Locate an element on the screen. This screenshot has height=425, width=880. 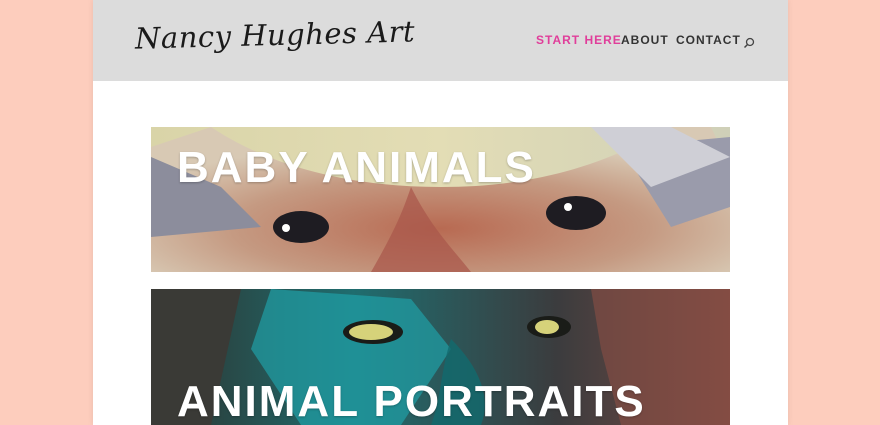
nav-item-contact: CONTACT is located at coordinates (708, 40).